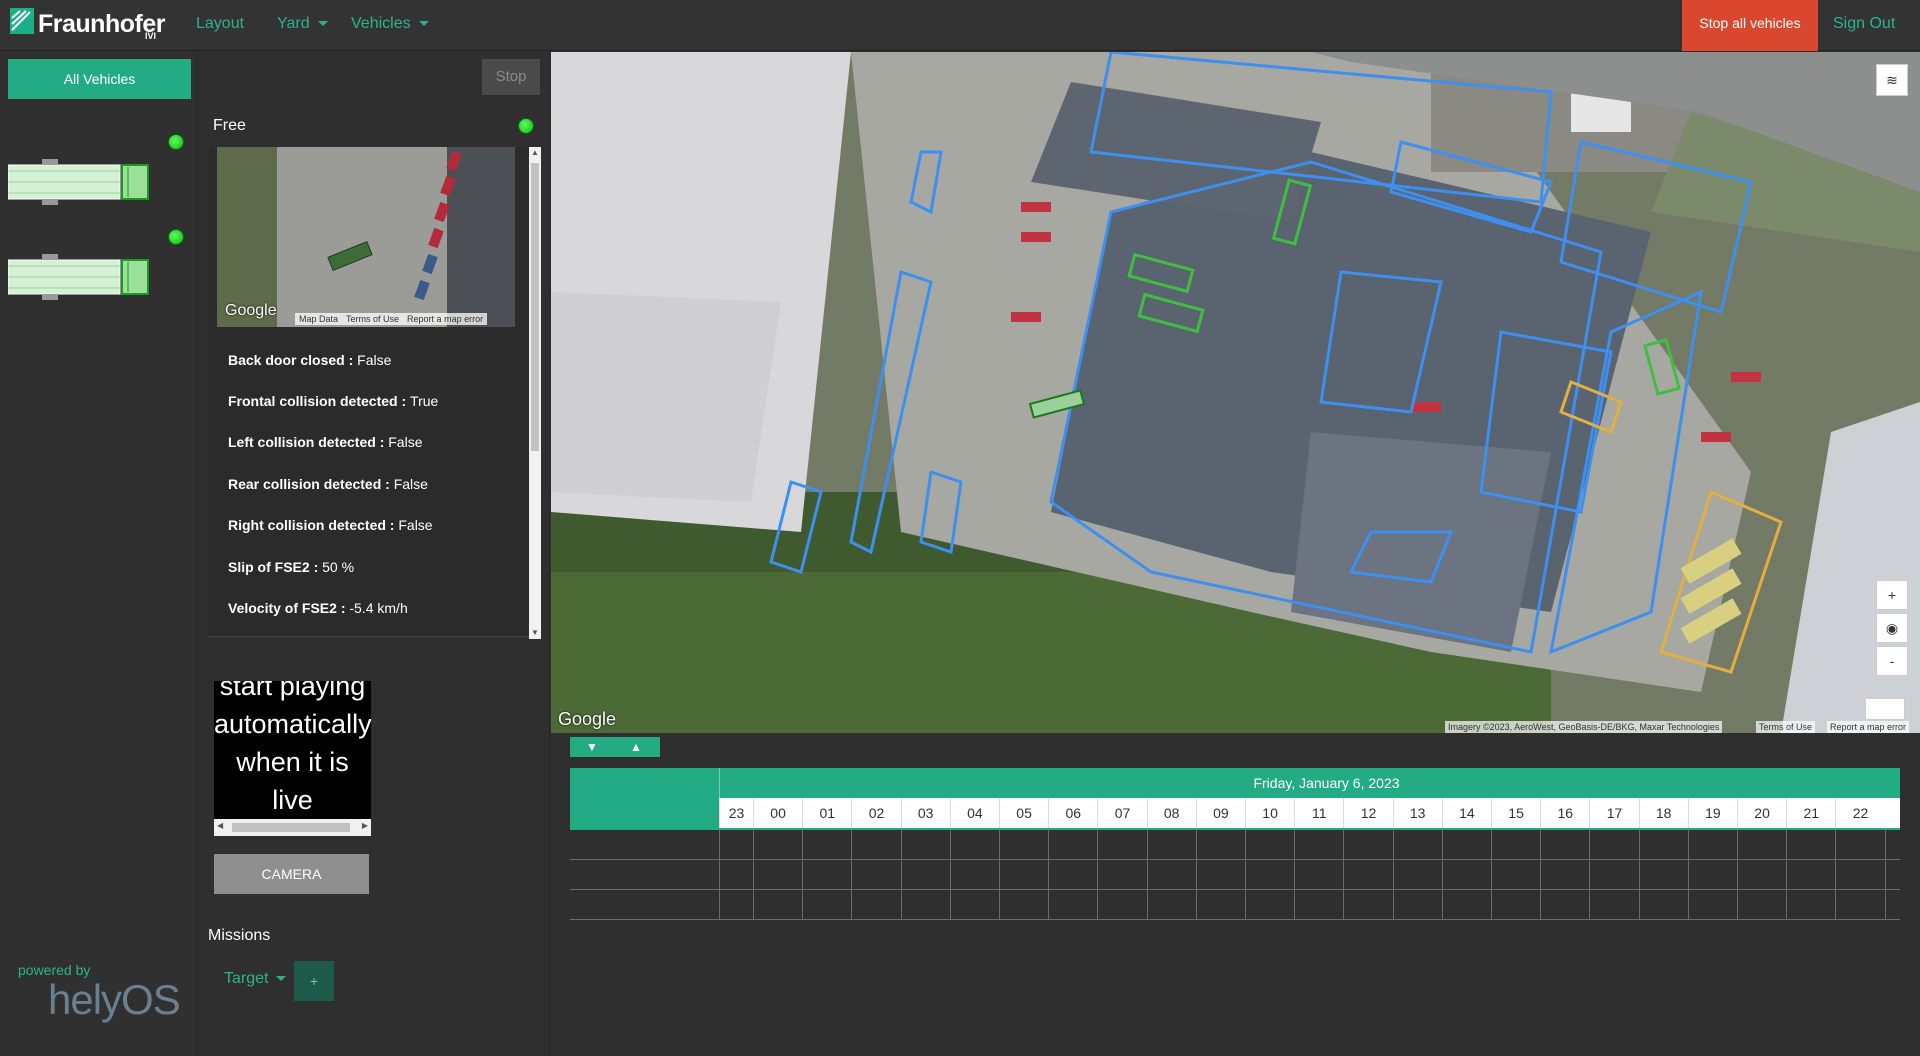 Image resolution: width=1920 pixels, height=1056 pixels. I want to click on mini-map-report-link: Report a map error, so click(445, 319).